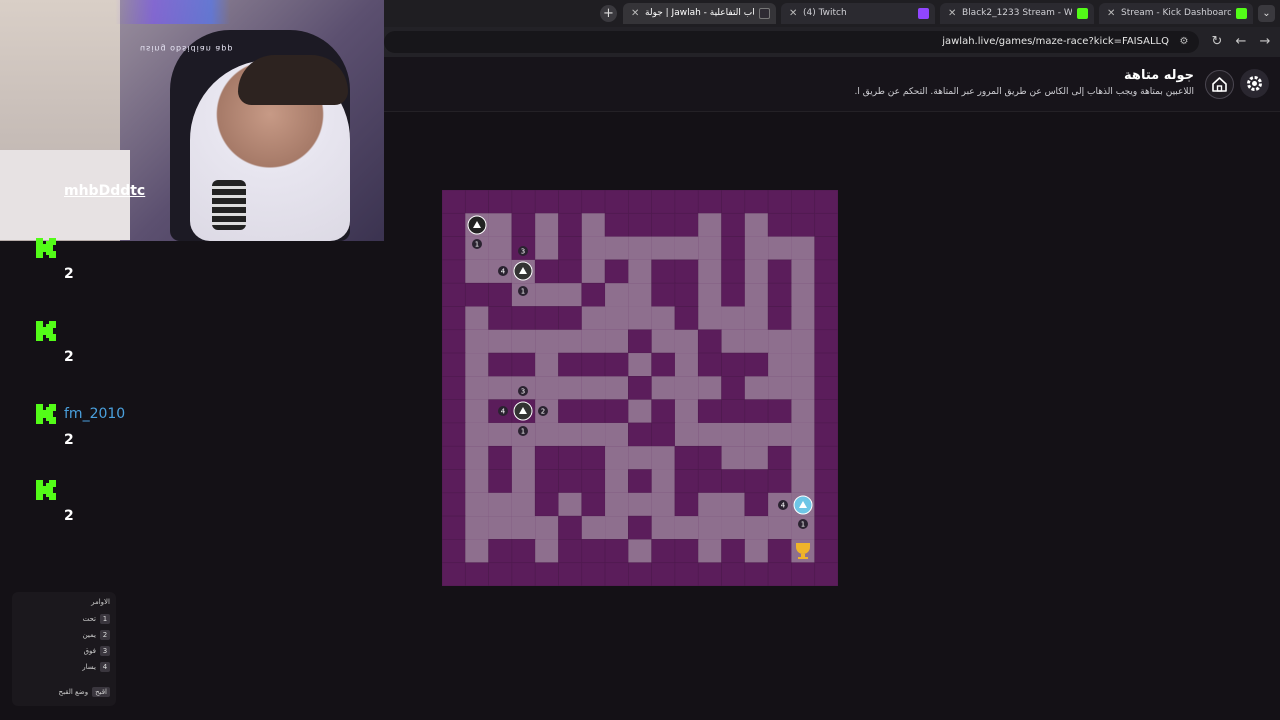  What do you see at coordinates (699, 13) in the screenshot?
I see `tab-jawlah: ✕ جولة | Jawlah - منصة الألعاب التفاعلية` at bounding box center [699, 13].